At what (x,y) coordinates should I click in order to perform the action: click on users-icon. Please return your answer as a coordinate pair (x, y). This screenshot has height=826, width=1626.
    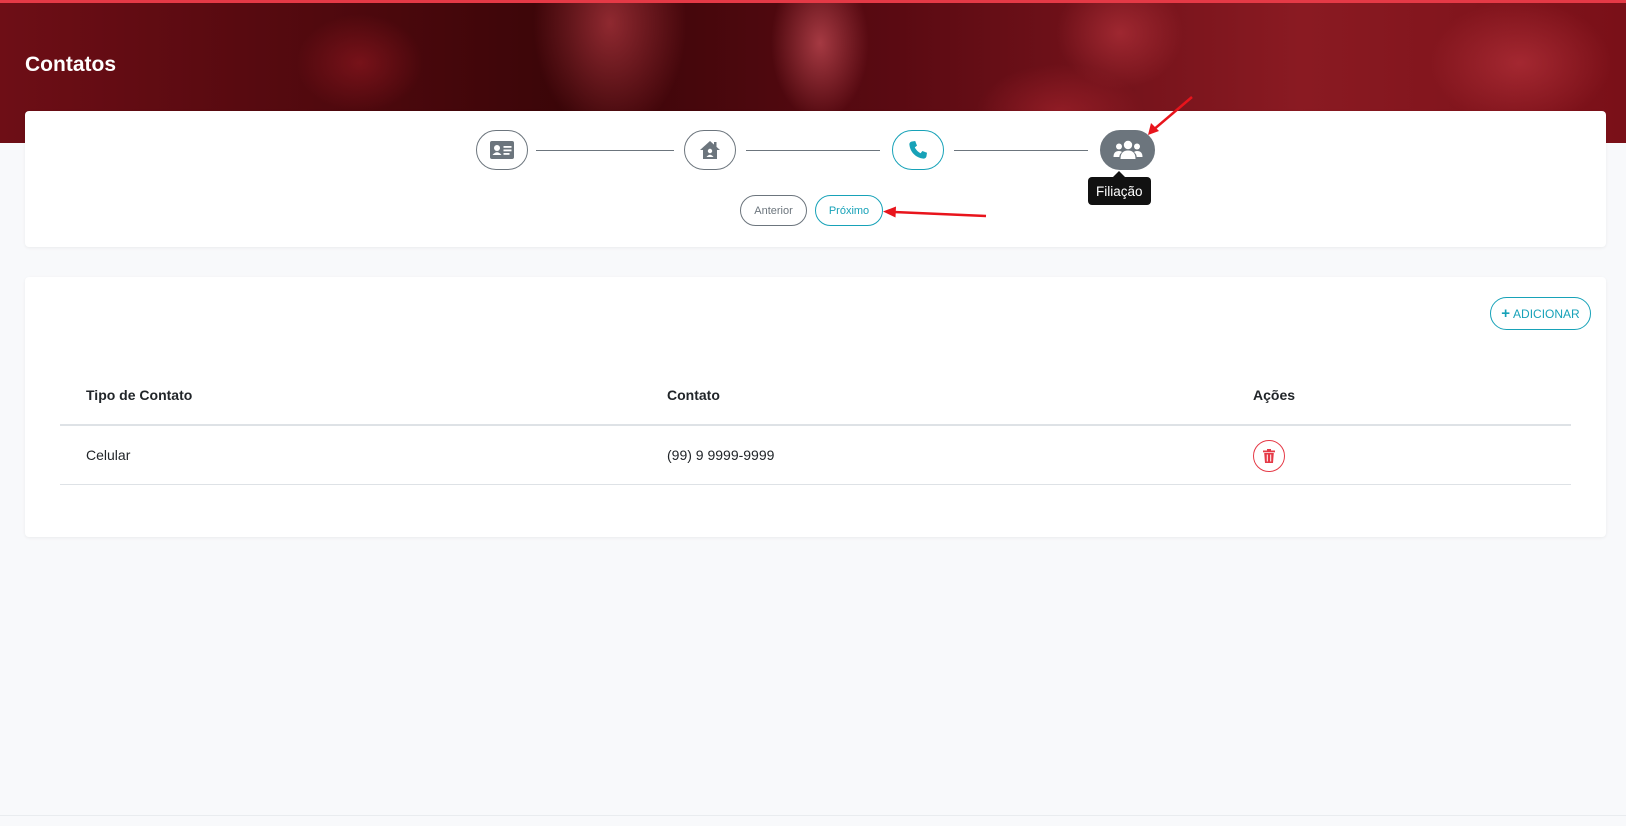
    Looking at the image, I should click on (1127, 149).